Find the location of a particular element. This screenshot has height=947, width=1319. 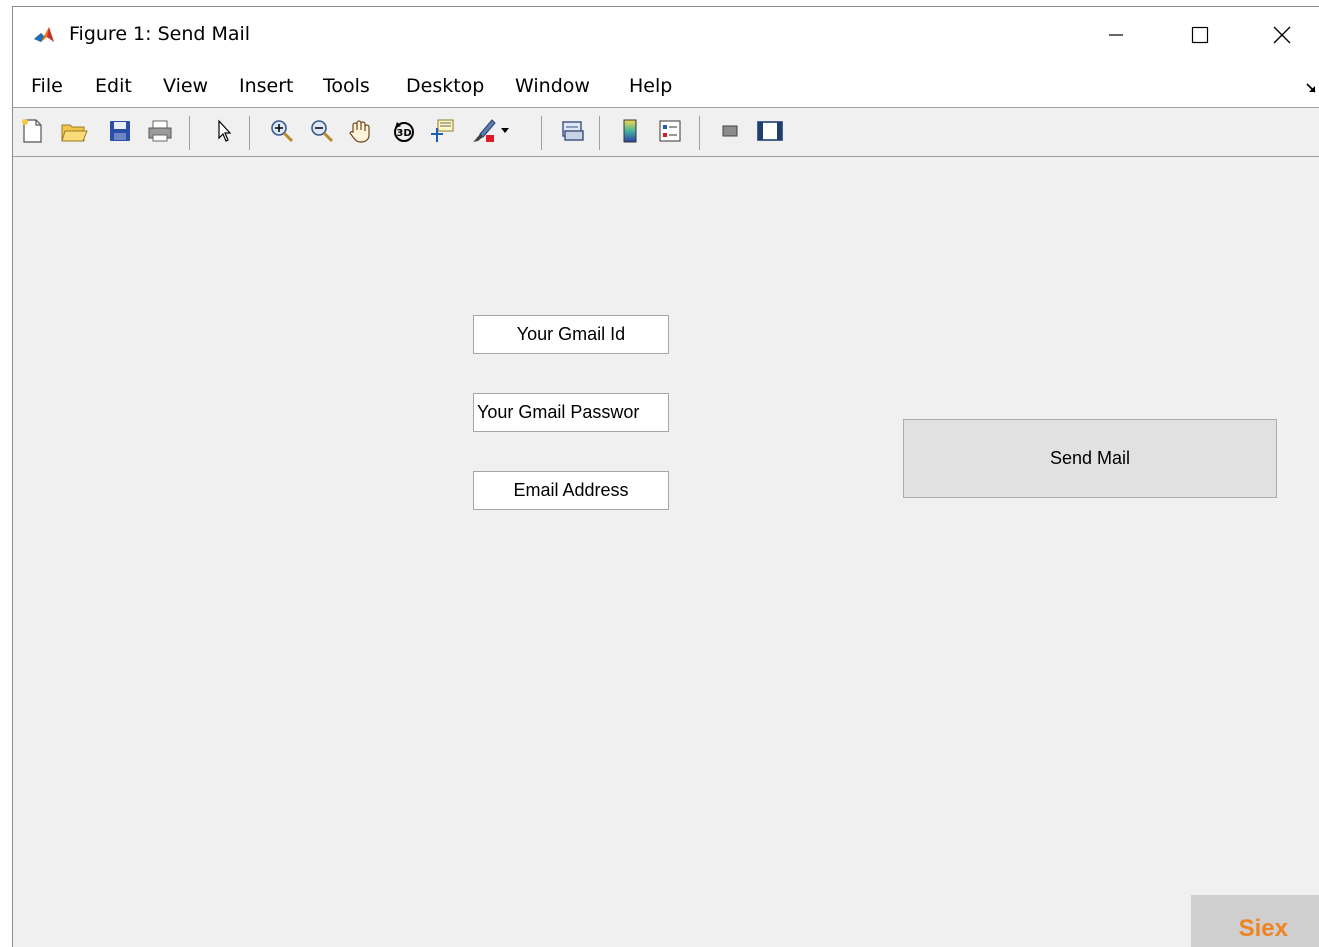

figure-toolbar: 3D is located at coordinates (666, 132).